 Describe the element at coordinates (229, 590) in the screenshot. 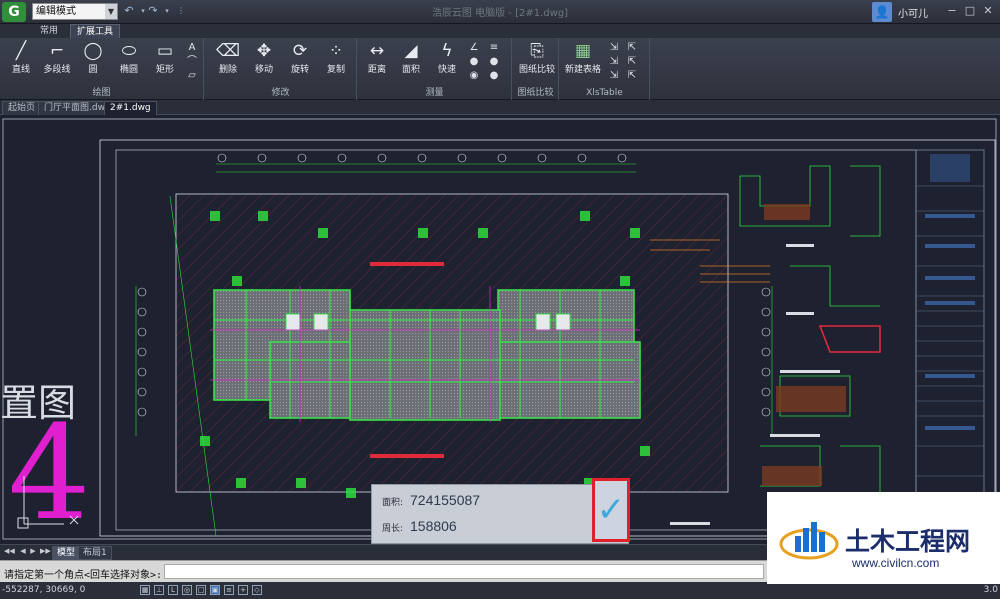

I see `lineweight-toggle-icon: ≡` at that location.